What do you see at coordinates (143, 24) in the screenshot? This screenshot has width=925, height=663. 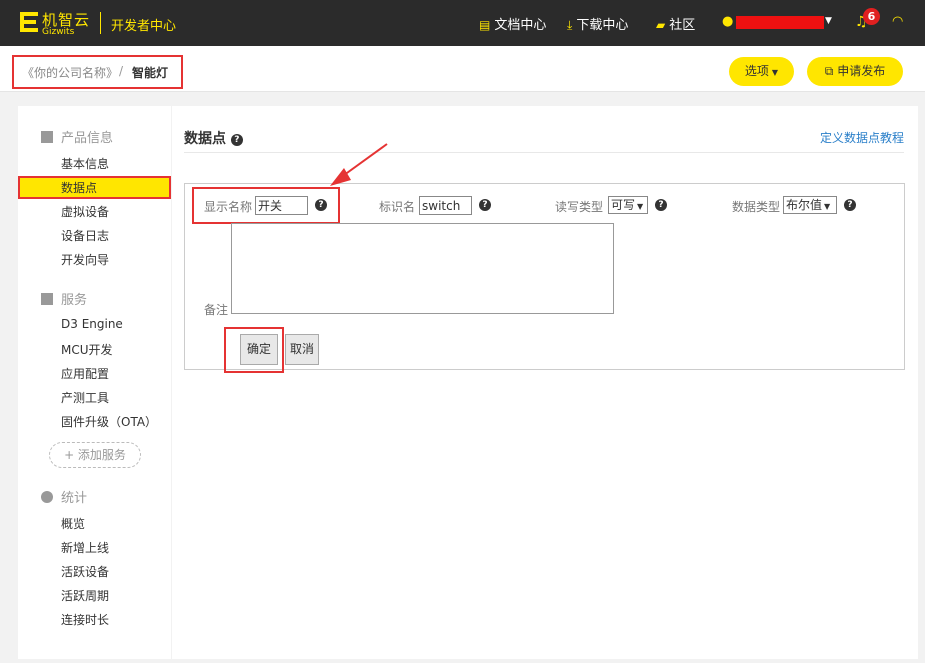 I see `developer-center-link: 开发者中心` at bounding box center [143, 24].